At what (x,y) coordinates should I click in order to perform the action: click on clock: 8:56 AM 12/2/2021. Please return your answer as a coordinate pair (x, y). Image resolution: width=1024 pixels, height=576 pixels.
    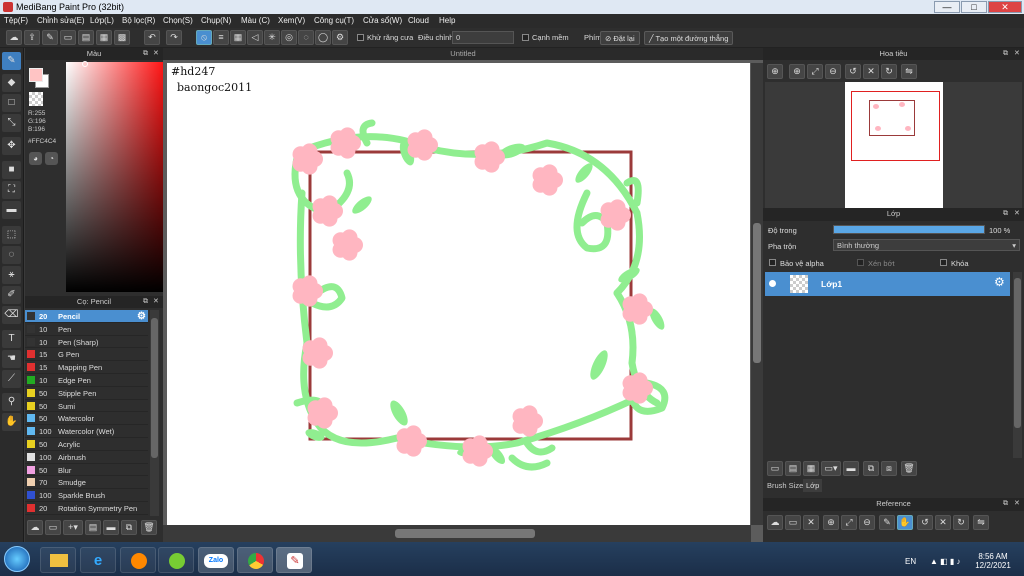
    Looking at the image, I should click on (993, 561).